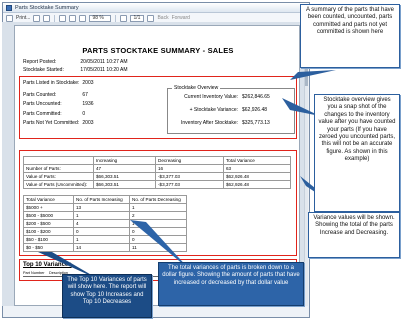 This screenshot has width=404, height=322. Describe the element at coordinates (48, 215) in the screenshot. I see `table-cell: $500 - $5000` at that location.